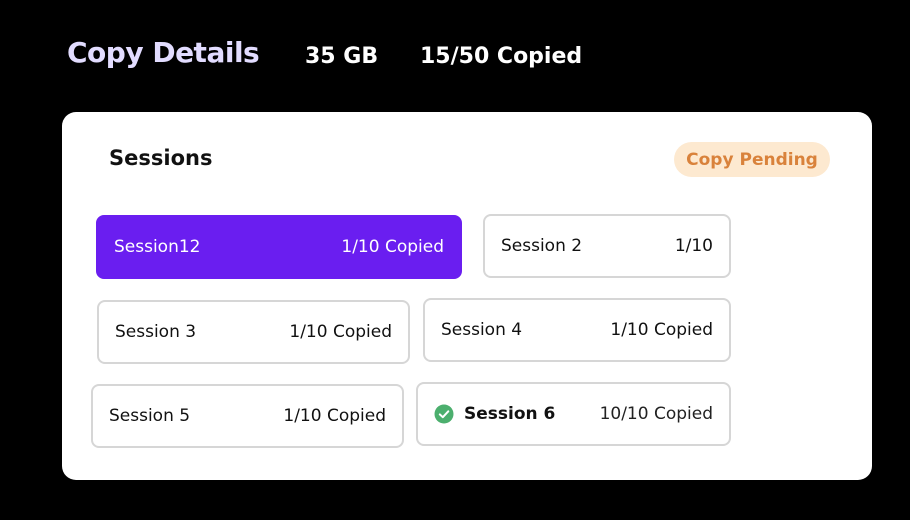 Image resolution: width=910 pixels, height=520 pixels. Describe the element at coordinates (150, 416) in the screenshot. I see `session-name: Session 5` at that location.